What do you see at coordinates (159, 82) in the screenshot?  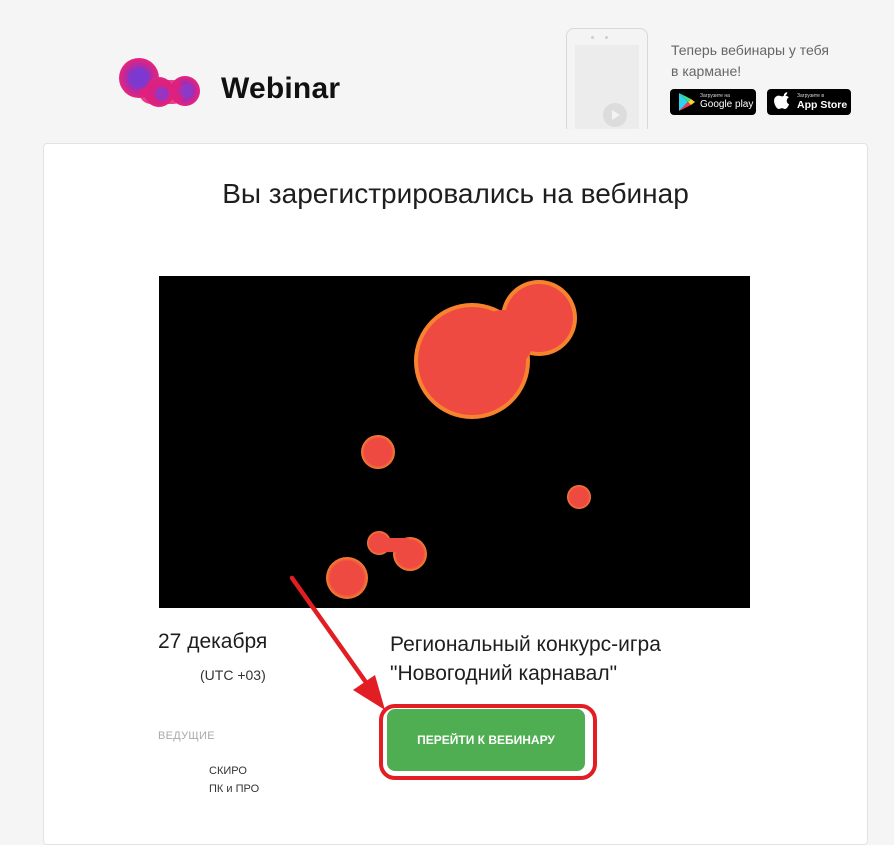 I see `logo-blob-icon` at bounding box center [159, 82].